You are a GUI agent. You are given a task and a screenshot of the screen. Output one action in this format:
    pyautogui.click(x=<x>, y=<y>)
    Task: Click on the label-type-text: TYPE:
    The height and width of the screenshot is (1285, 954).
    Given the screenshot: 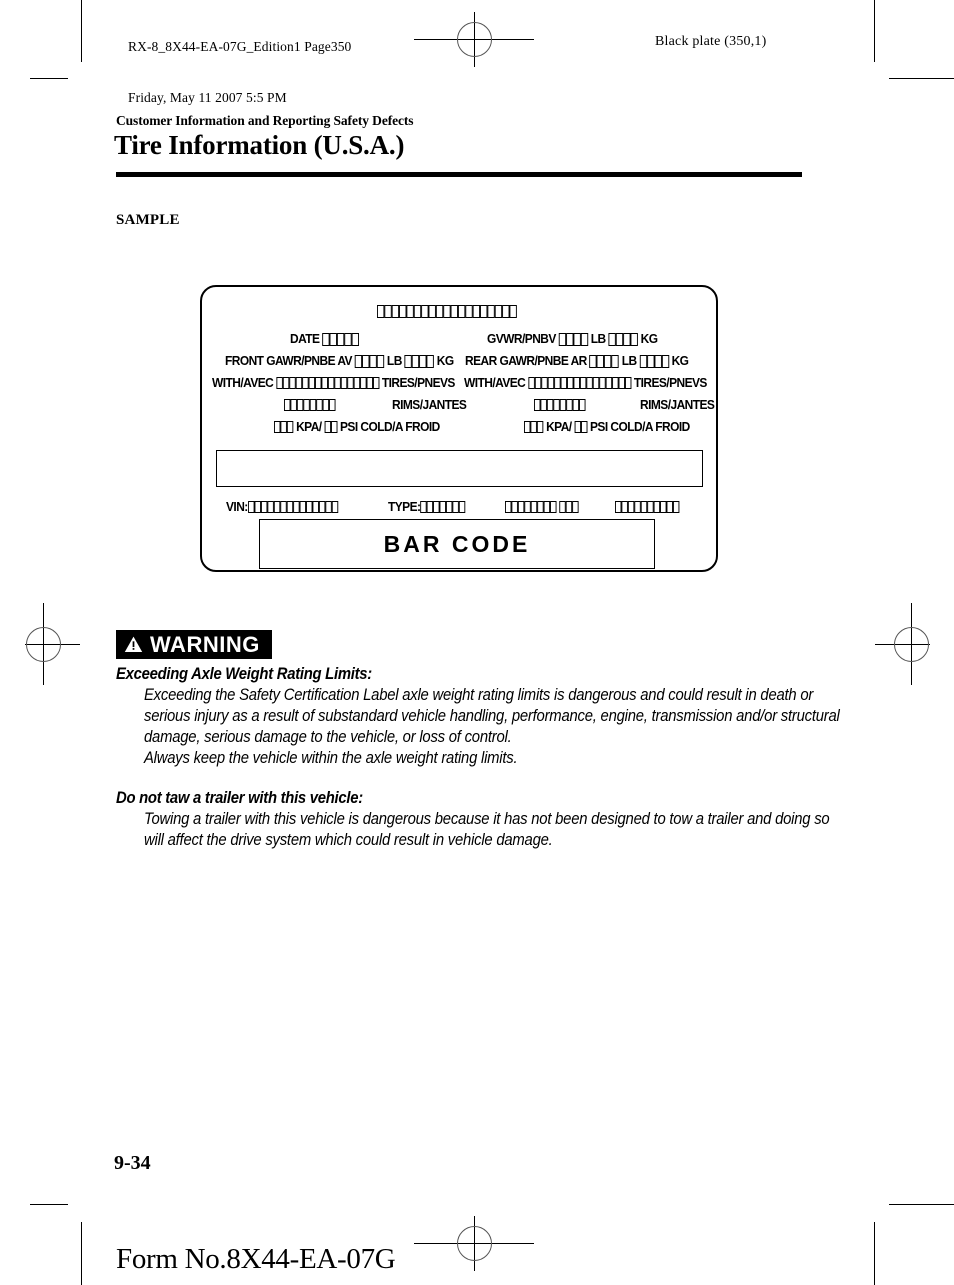 What is the action you would take?
    pyautogui.click(x=404, y=506)
    